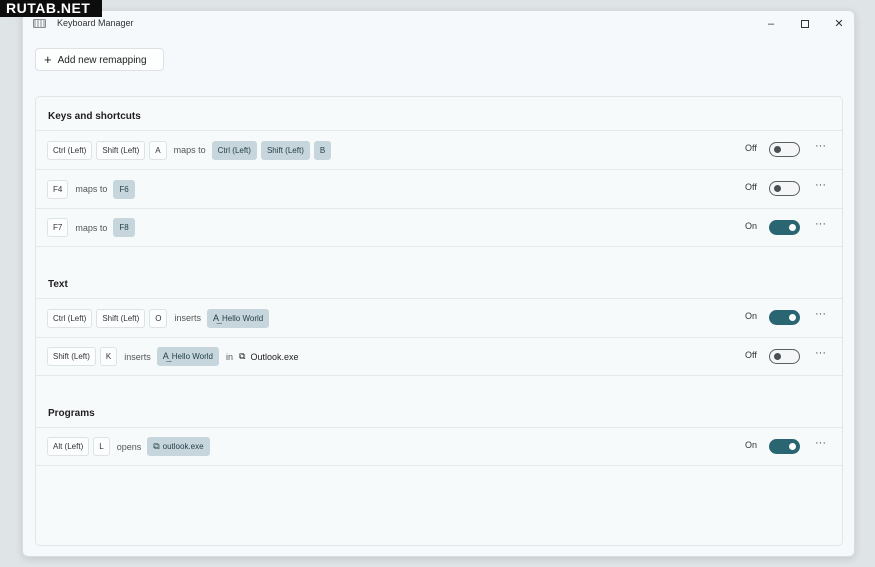 The height and width of the screenshot is (567, 875). What do you see at coordinates (129, 446) in the screenshot?
I see `opens-label: opens` at bounding box center [129, 446].